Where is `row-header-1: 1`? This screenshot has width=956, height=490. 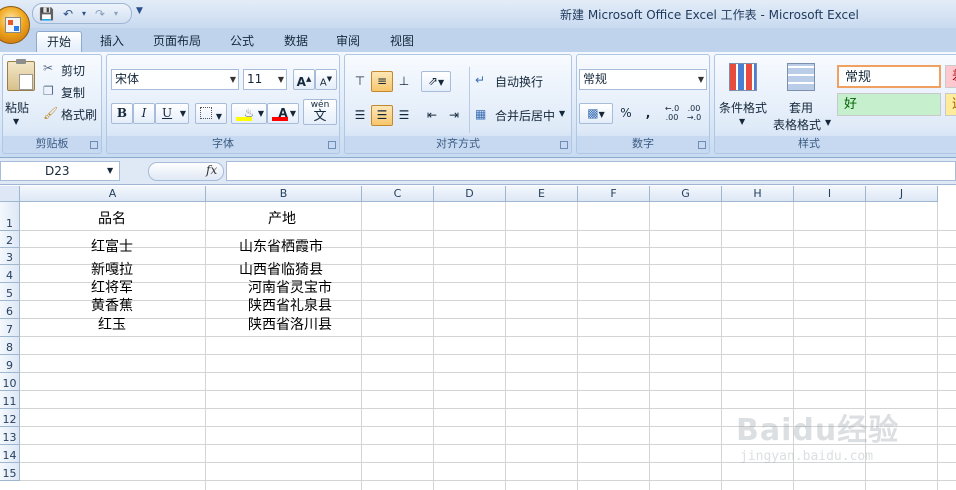
row-header-1: 1 is located at coordinates (10, 216).